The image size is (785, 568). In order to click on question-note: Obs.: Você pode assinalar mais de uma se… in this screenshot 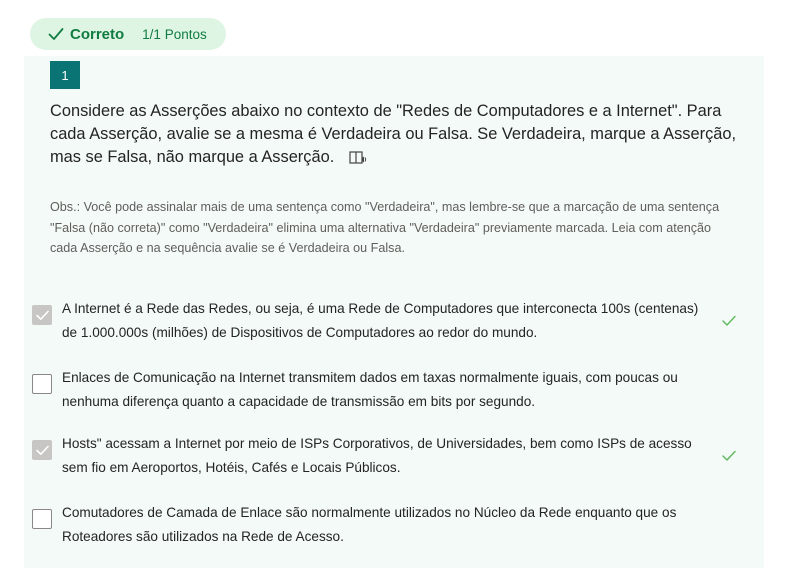, I will do `click(385, 227)`.